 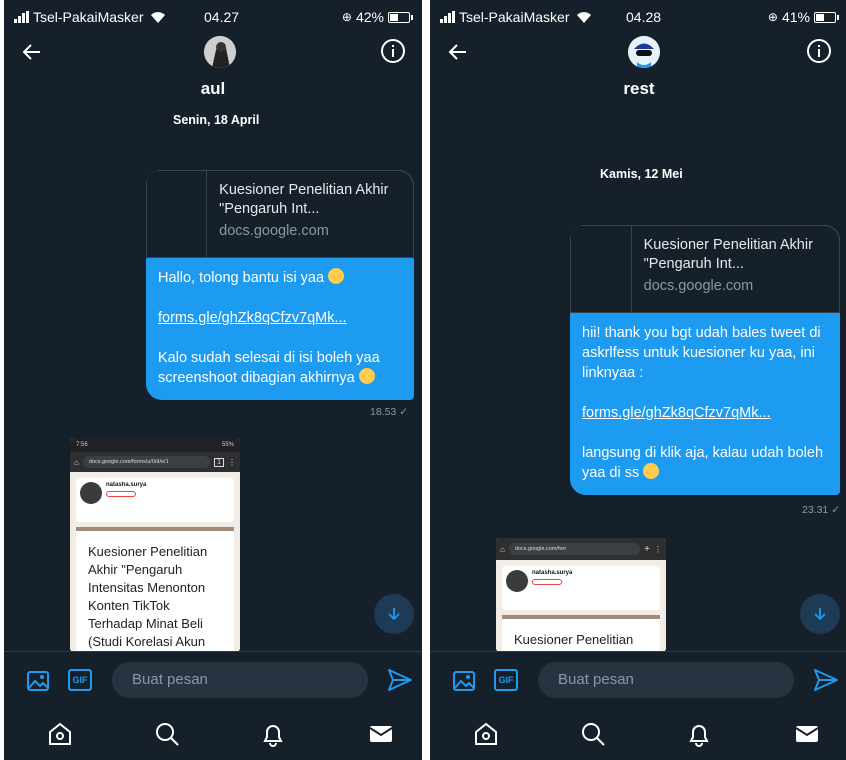 I want to click on url-bar: docs.google.com/forr, so click(x=574, y=549).